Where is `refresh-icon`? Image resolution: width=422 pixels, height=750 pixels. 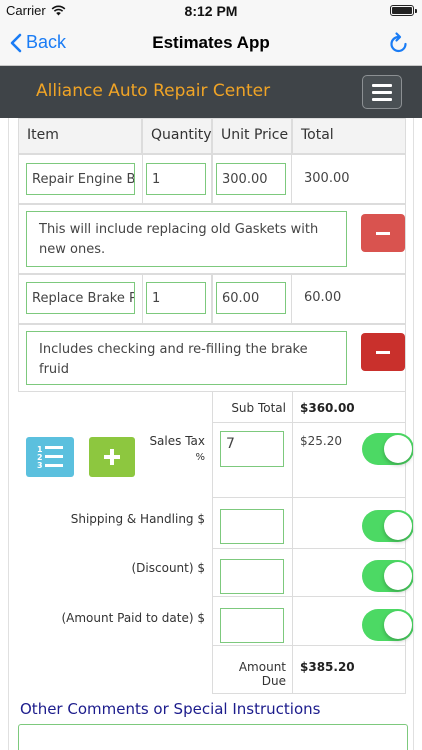 refresh-icon is located at coordinates (398, 42).